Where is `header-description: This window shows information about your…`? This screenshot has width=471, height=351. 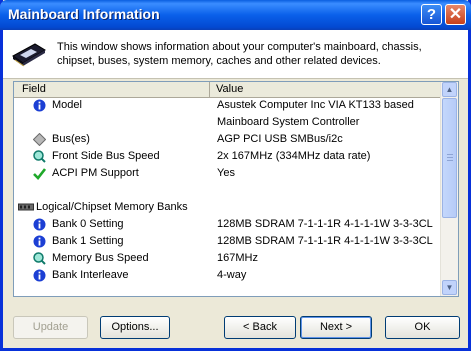
header-description: This window shows information about your… is located at coordinates (239, 54).